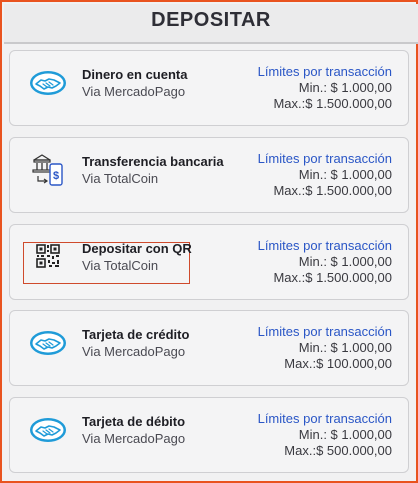  I want to click on method-name: Depositar con QR, so click(137, 248).